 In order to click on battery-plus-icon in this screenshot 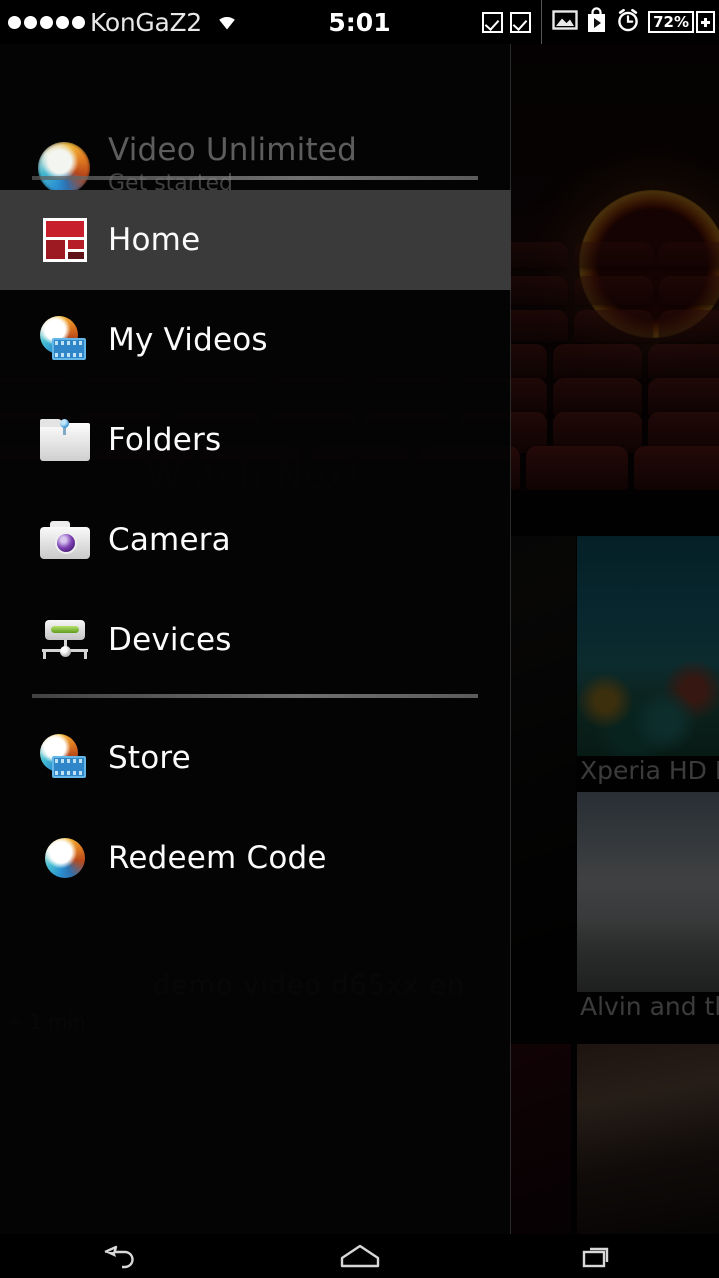, I will do `click(705, 22)`.